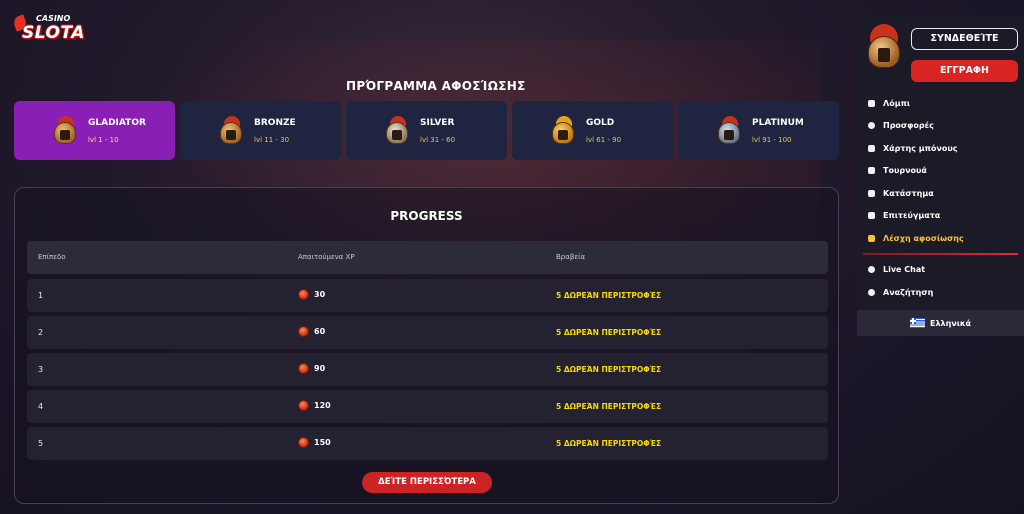 This screenshot has height=514, width=1024. What do you see at coordinates (920, 148) in the screenshot?
I see `sidebar-item-label: Χάρτης μπόνους` at bounding box center [920, 148].